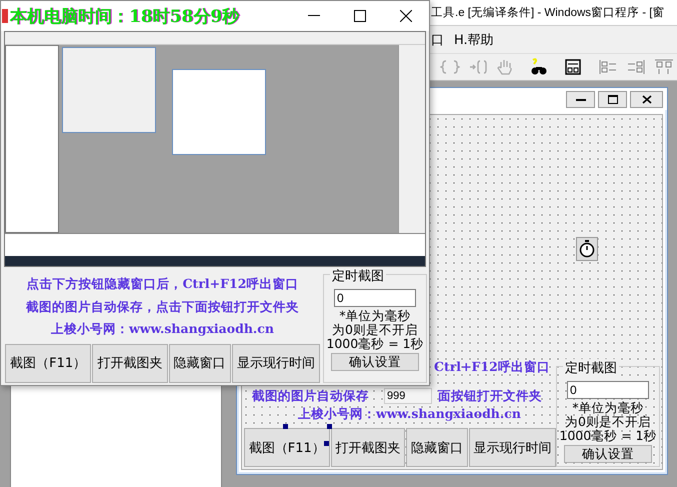  I want to click on menu-item: H.帮助, so click(474, 39).